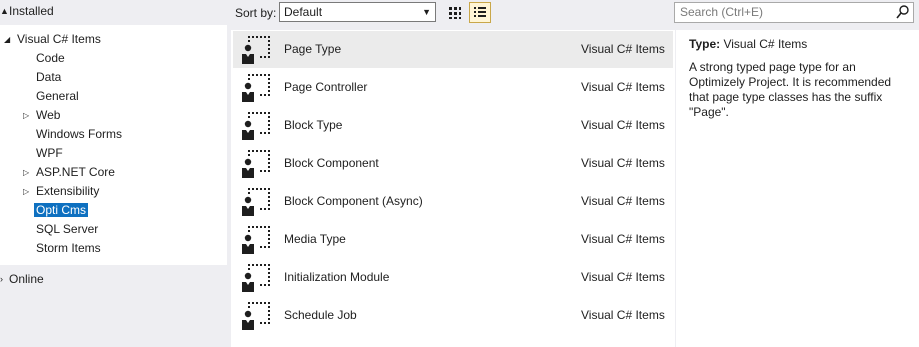 This screenshot has height=347, width=919. I want to click on search-icon, so click(903, 12).